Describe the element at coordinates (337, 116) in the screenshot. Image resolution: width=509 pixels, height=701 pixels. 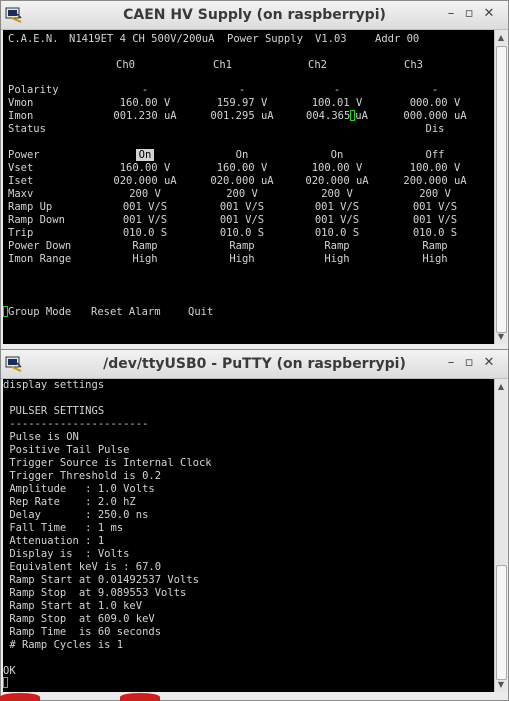
I see `cell-value: 004.365 uA` at that location.